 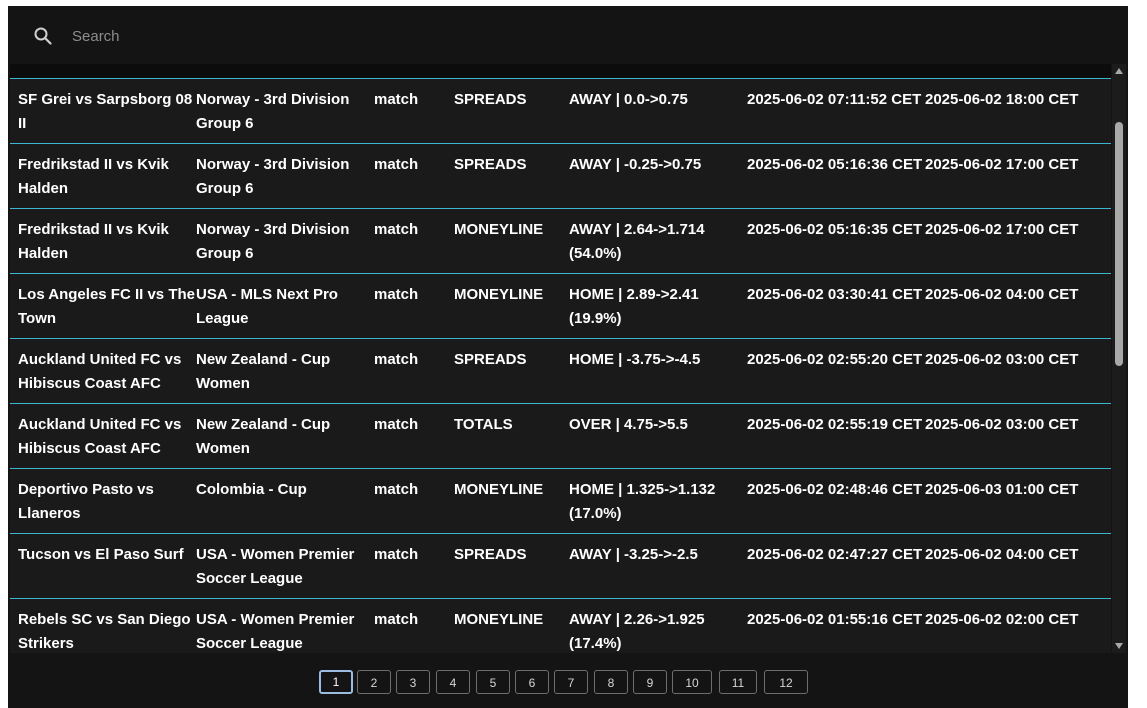 I want to click on search-bar, so click(x=568, y=35).